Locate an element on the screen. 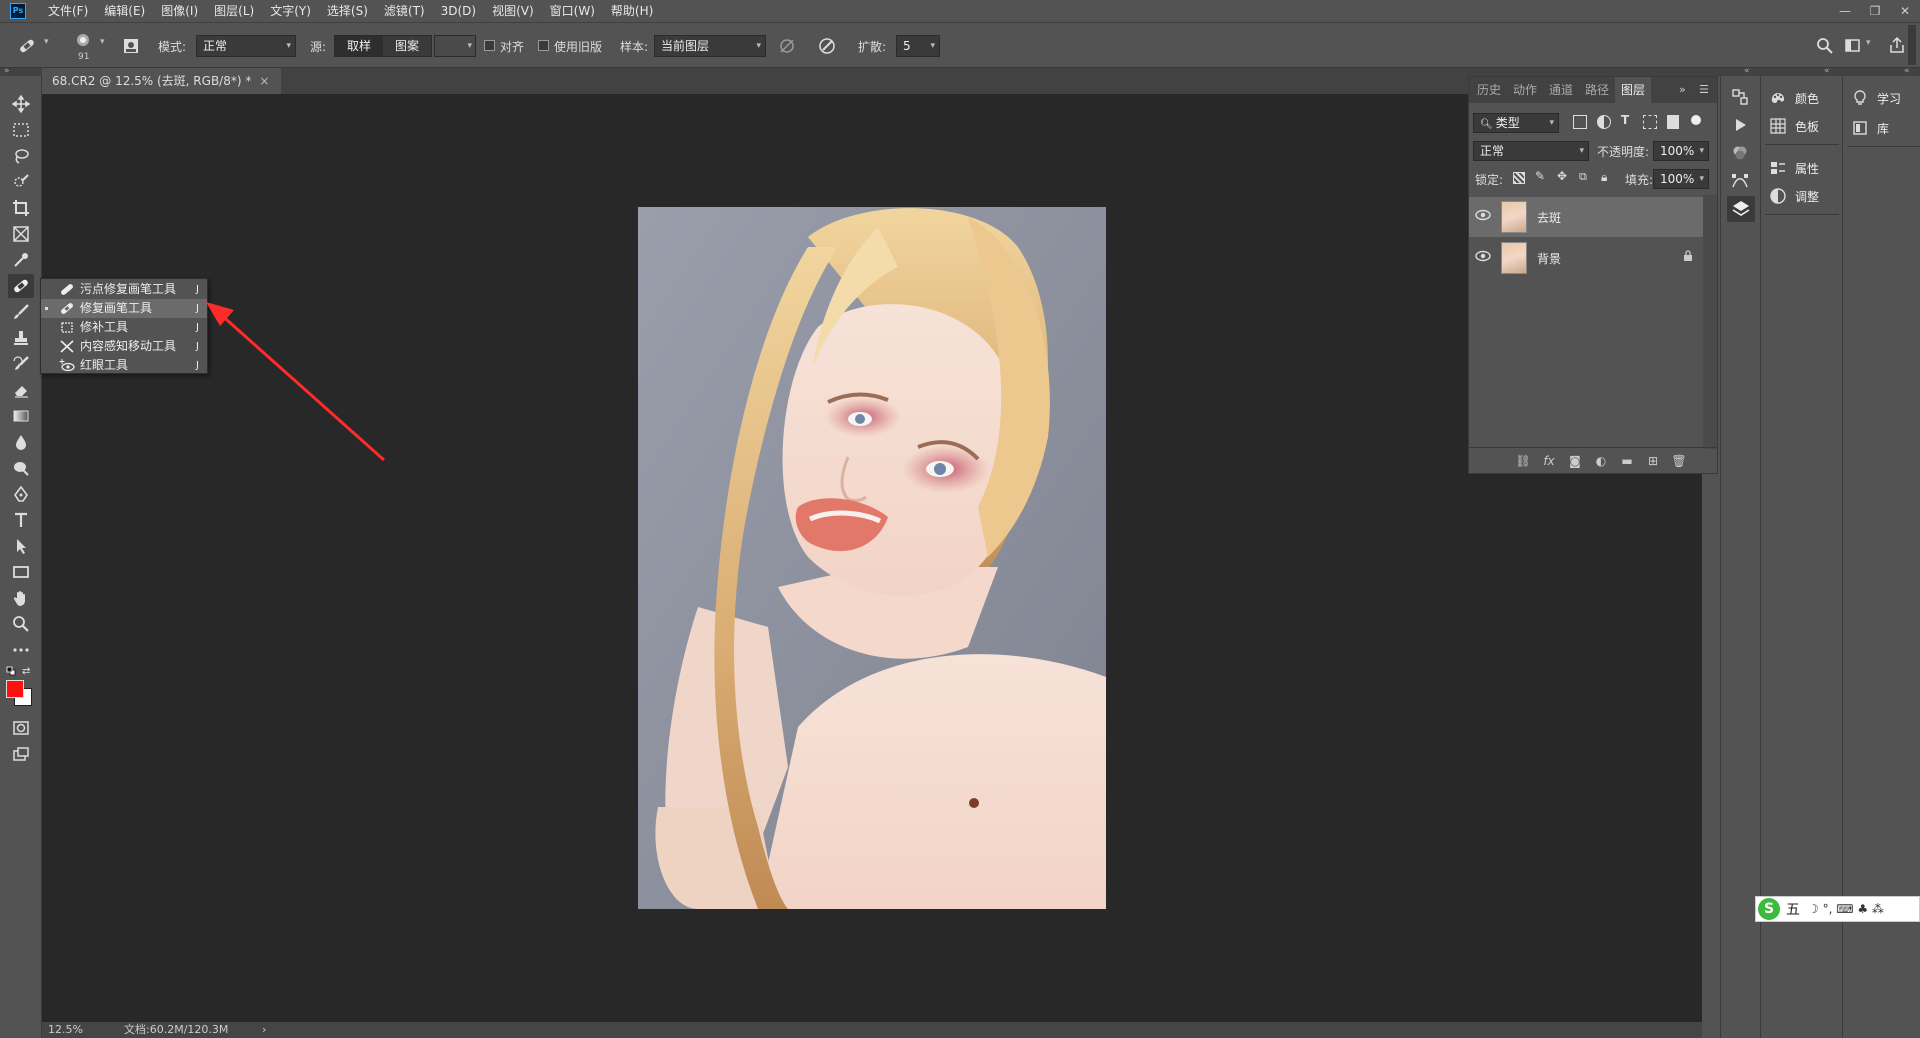 This screenshot has width=1920, height=1038. filter-type-icon: T is located at coordinates (1625, 120).